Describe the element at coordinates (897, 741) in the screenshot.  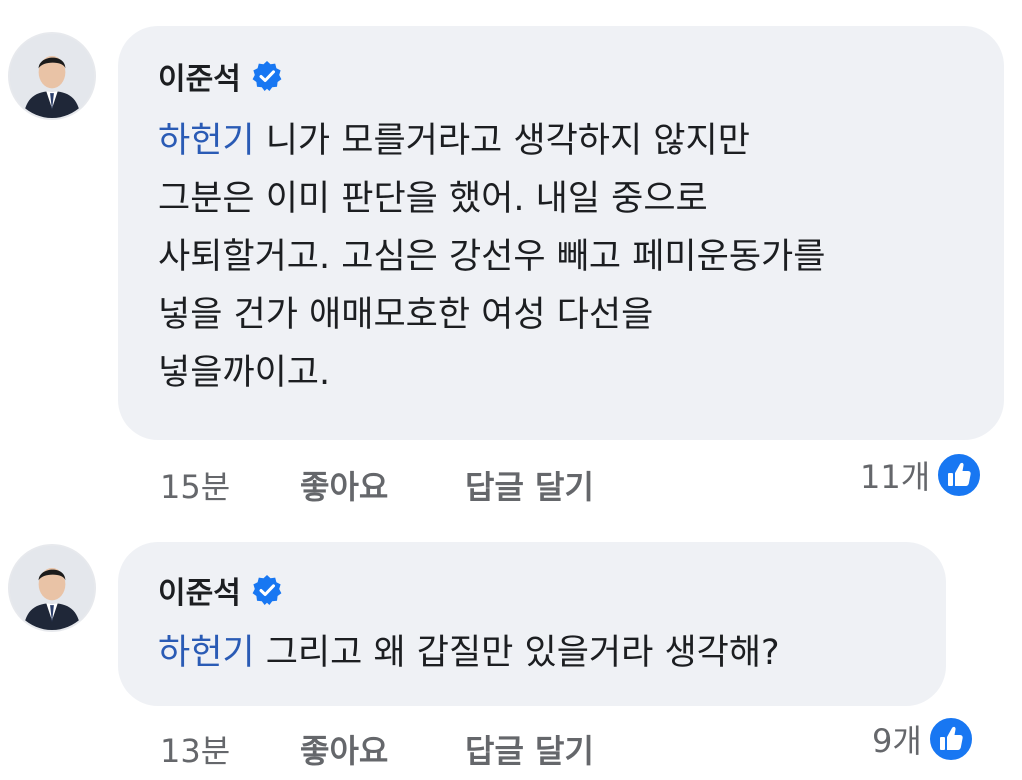
I see `reaction-count: 9개` at that location.